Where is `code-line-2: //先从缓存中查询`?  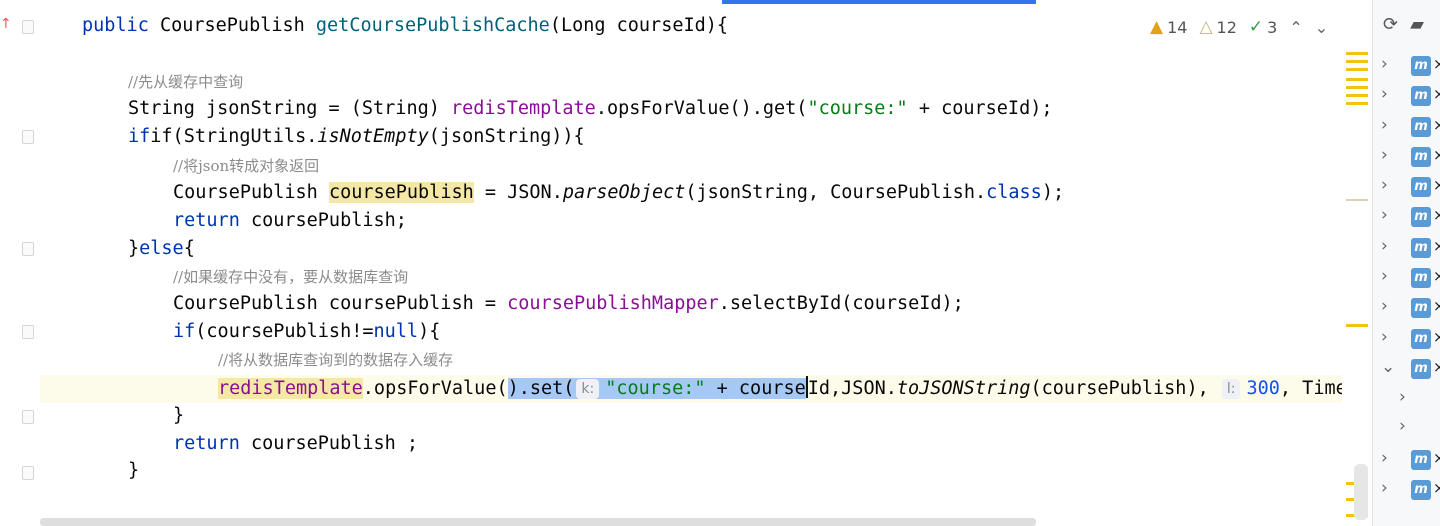
code-line-2: //先从缓存中查询 is located at coordinates (186, 82).